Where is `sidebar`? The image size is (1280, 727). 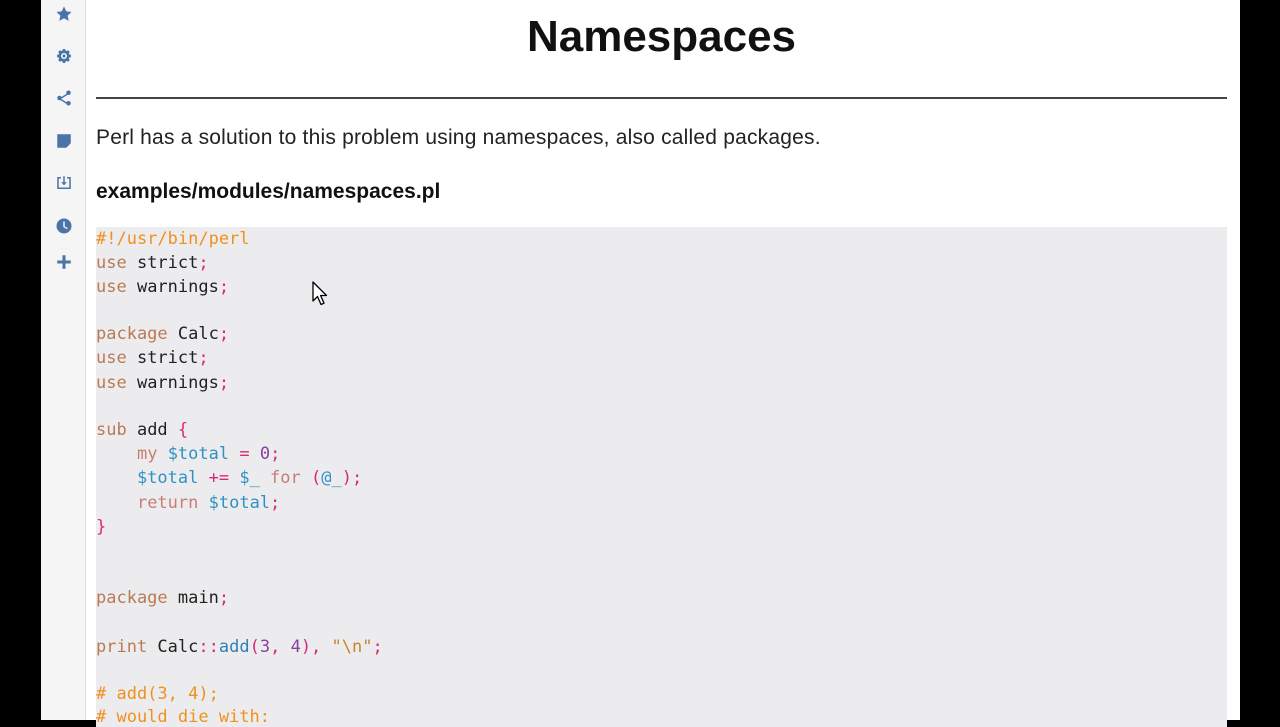
sidebar is located at coordinates (63, 360).